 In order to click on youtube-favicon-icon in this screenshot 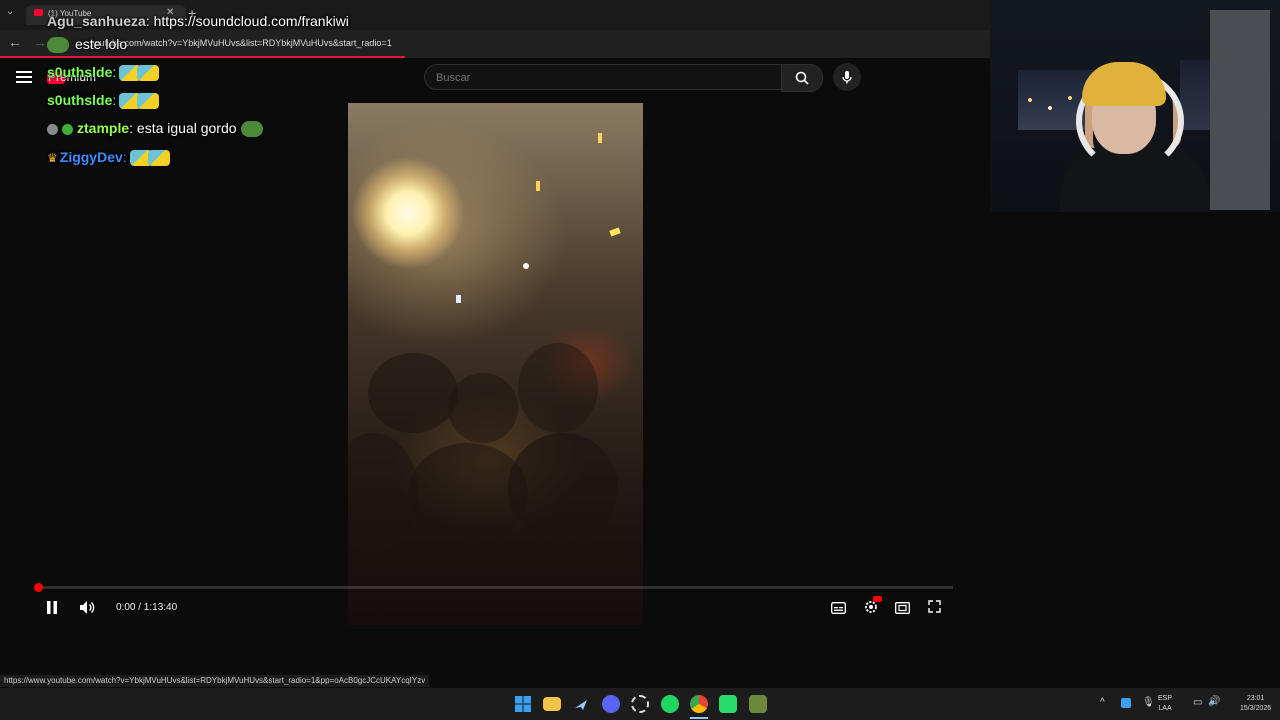, I will do `click(38, 12)`.